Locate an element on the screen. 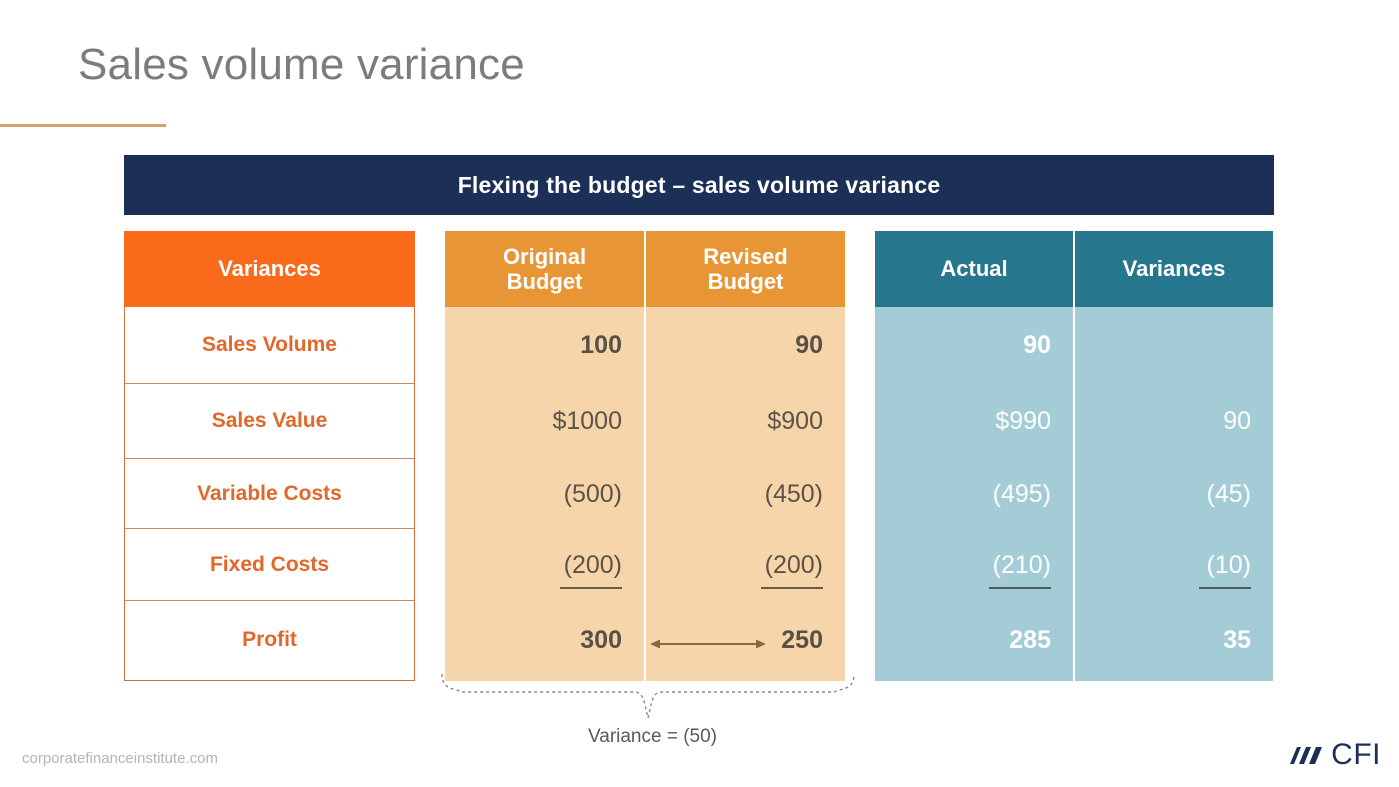 The width and height of the screenshot is (1399, 787). header-line-1: Original is located at coordinates (544, 256).